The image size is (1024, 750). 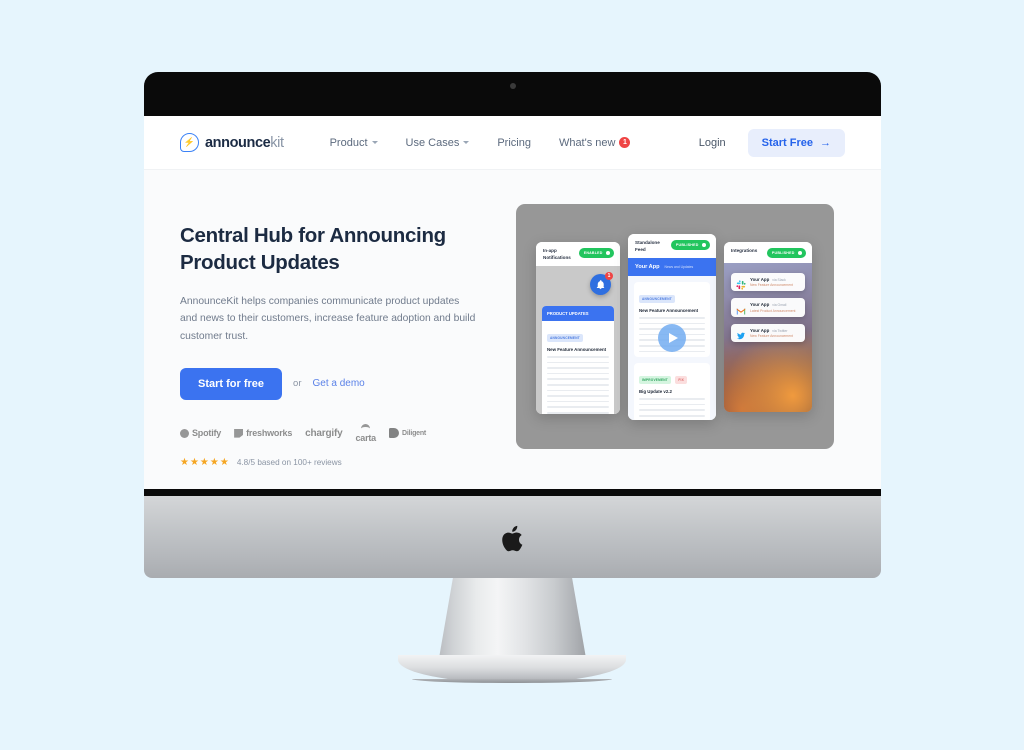 I want to click on start-for-free-button: Start for free, so click(x=231, y=383).